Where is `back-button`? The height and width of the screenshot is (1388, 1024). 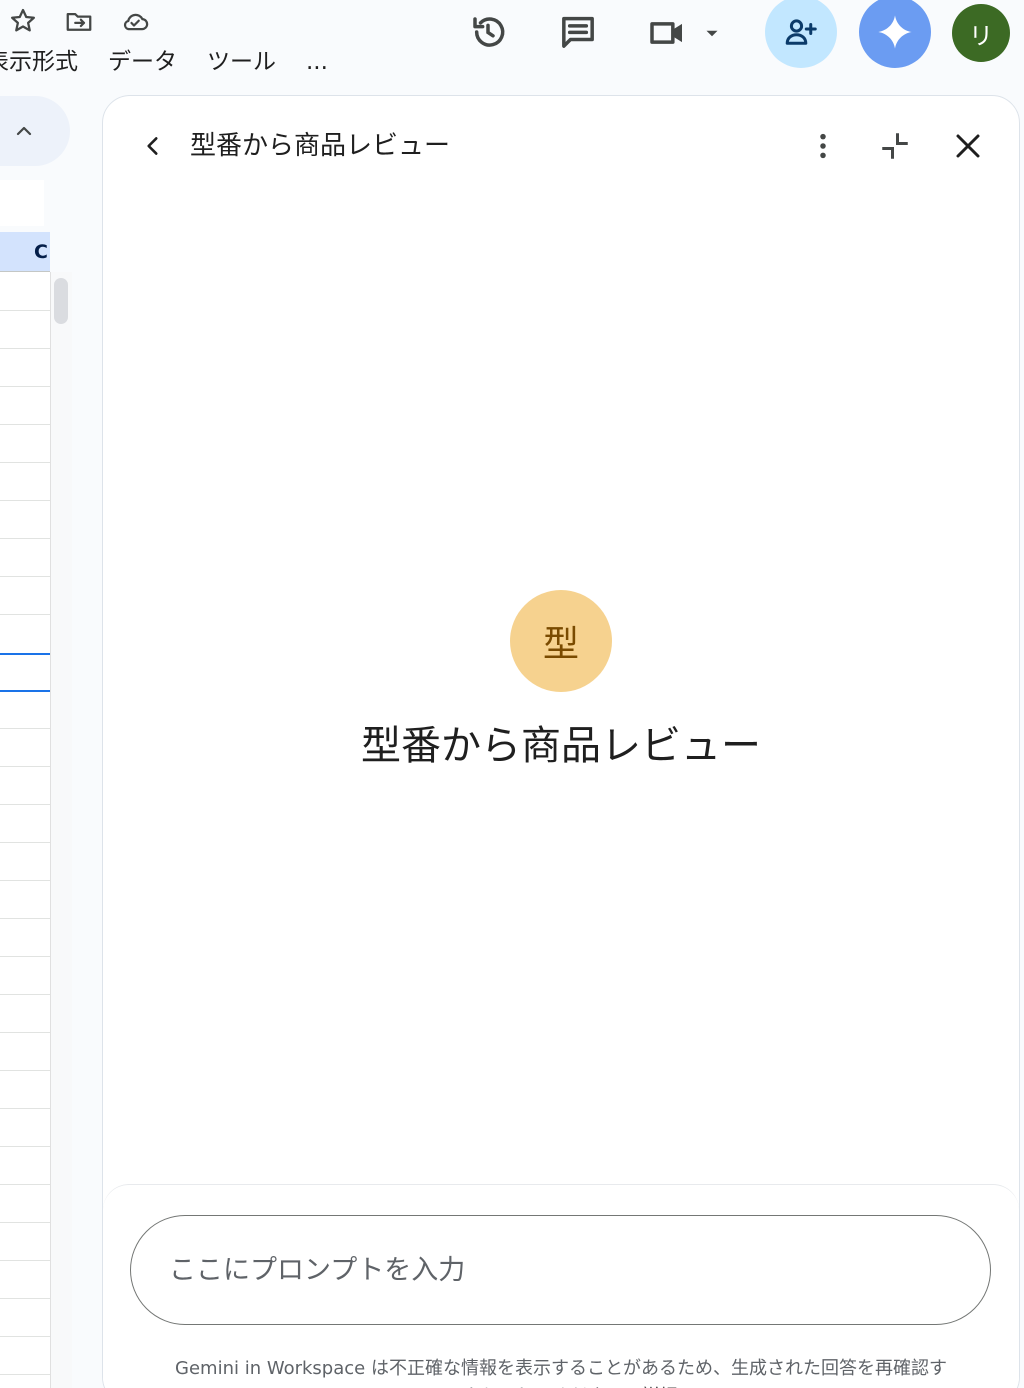
back-button is located at coordinates (153, 146).